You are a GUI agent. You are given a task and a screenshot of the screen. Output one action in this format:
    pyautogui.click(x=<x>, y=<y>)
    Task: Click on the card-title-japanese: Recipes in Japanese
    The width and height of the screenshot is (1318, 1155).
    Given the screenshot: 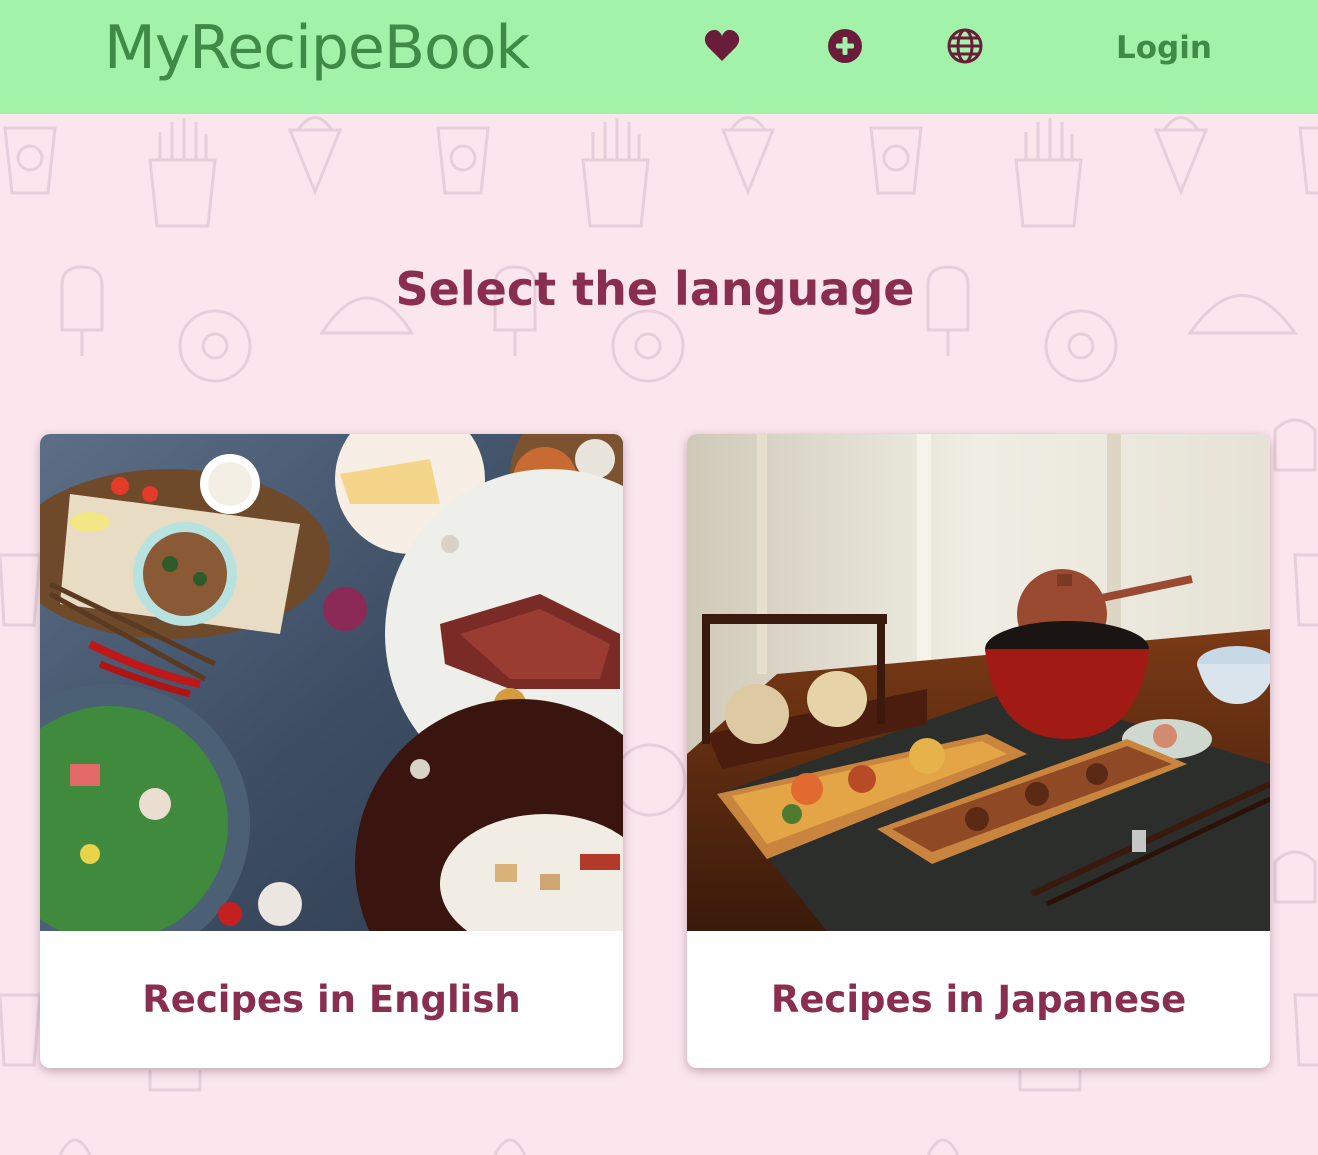 What is the action you would take?
    pyautogui.click(x=978, y=999)
    